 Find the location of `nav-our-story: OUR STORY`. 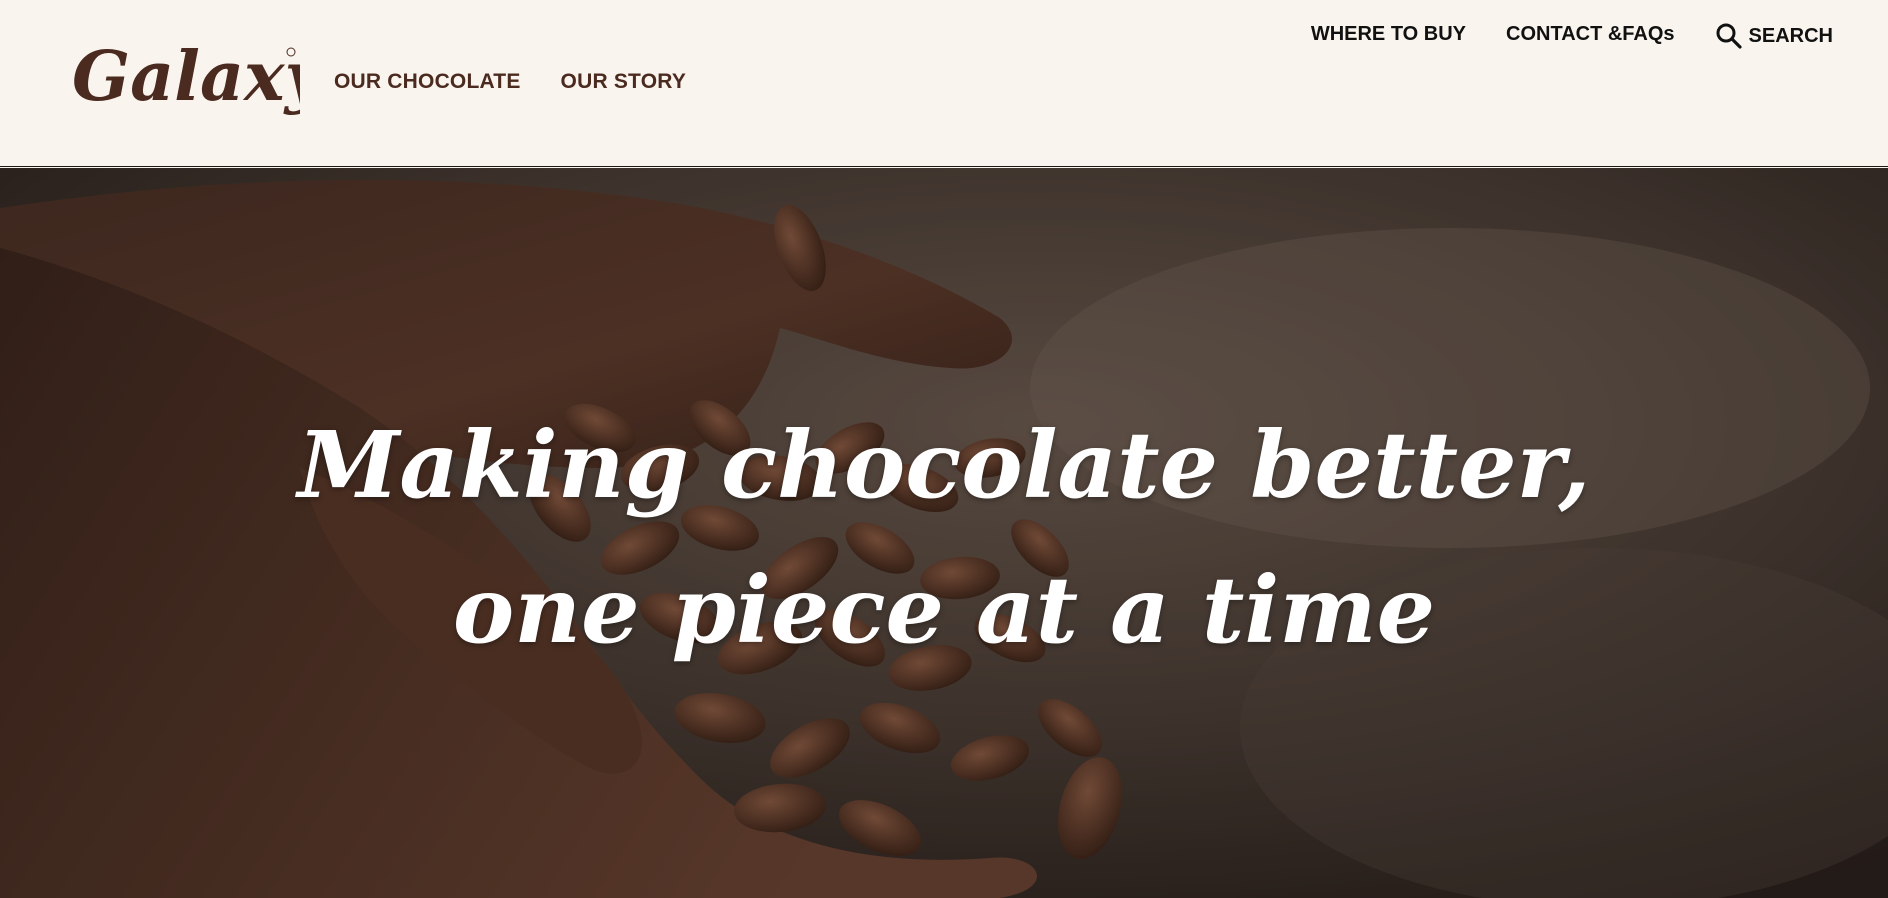

nav-our-story: OUR STORY is located at coordinates (623, 82).